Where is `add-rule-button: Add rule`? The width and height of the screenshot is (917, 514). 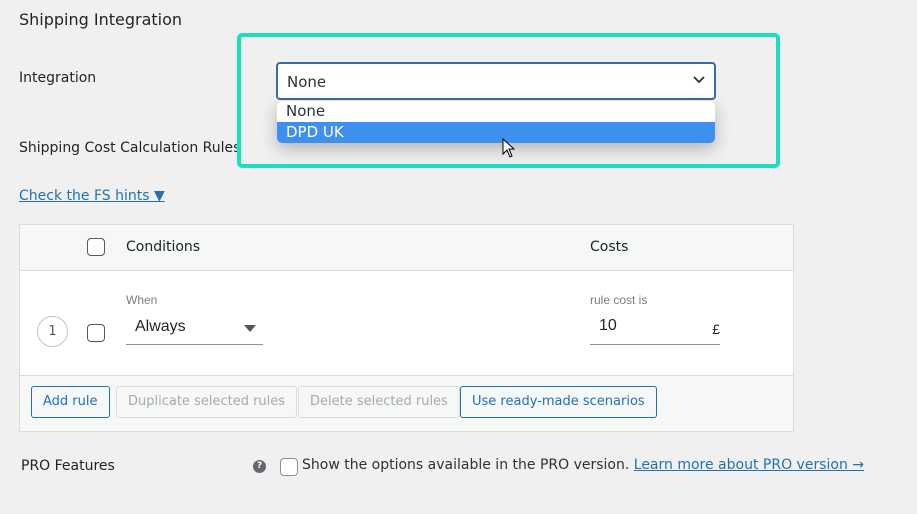 add-rule-button: Add rule is located at coordinates (70, 402).